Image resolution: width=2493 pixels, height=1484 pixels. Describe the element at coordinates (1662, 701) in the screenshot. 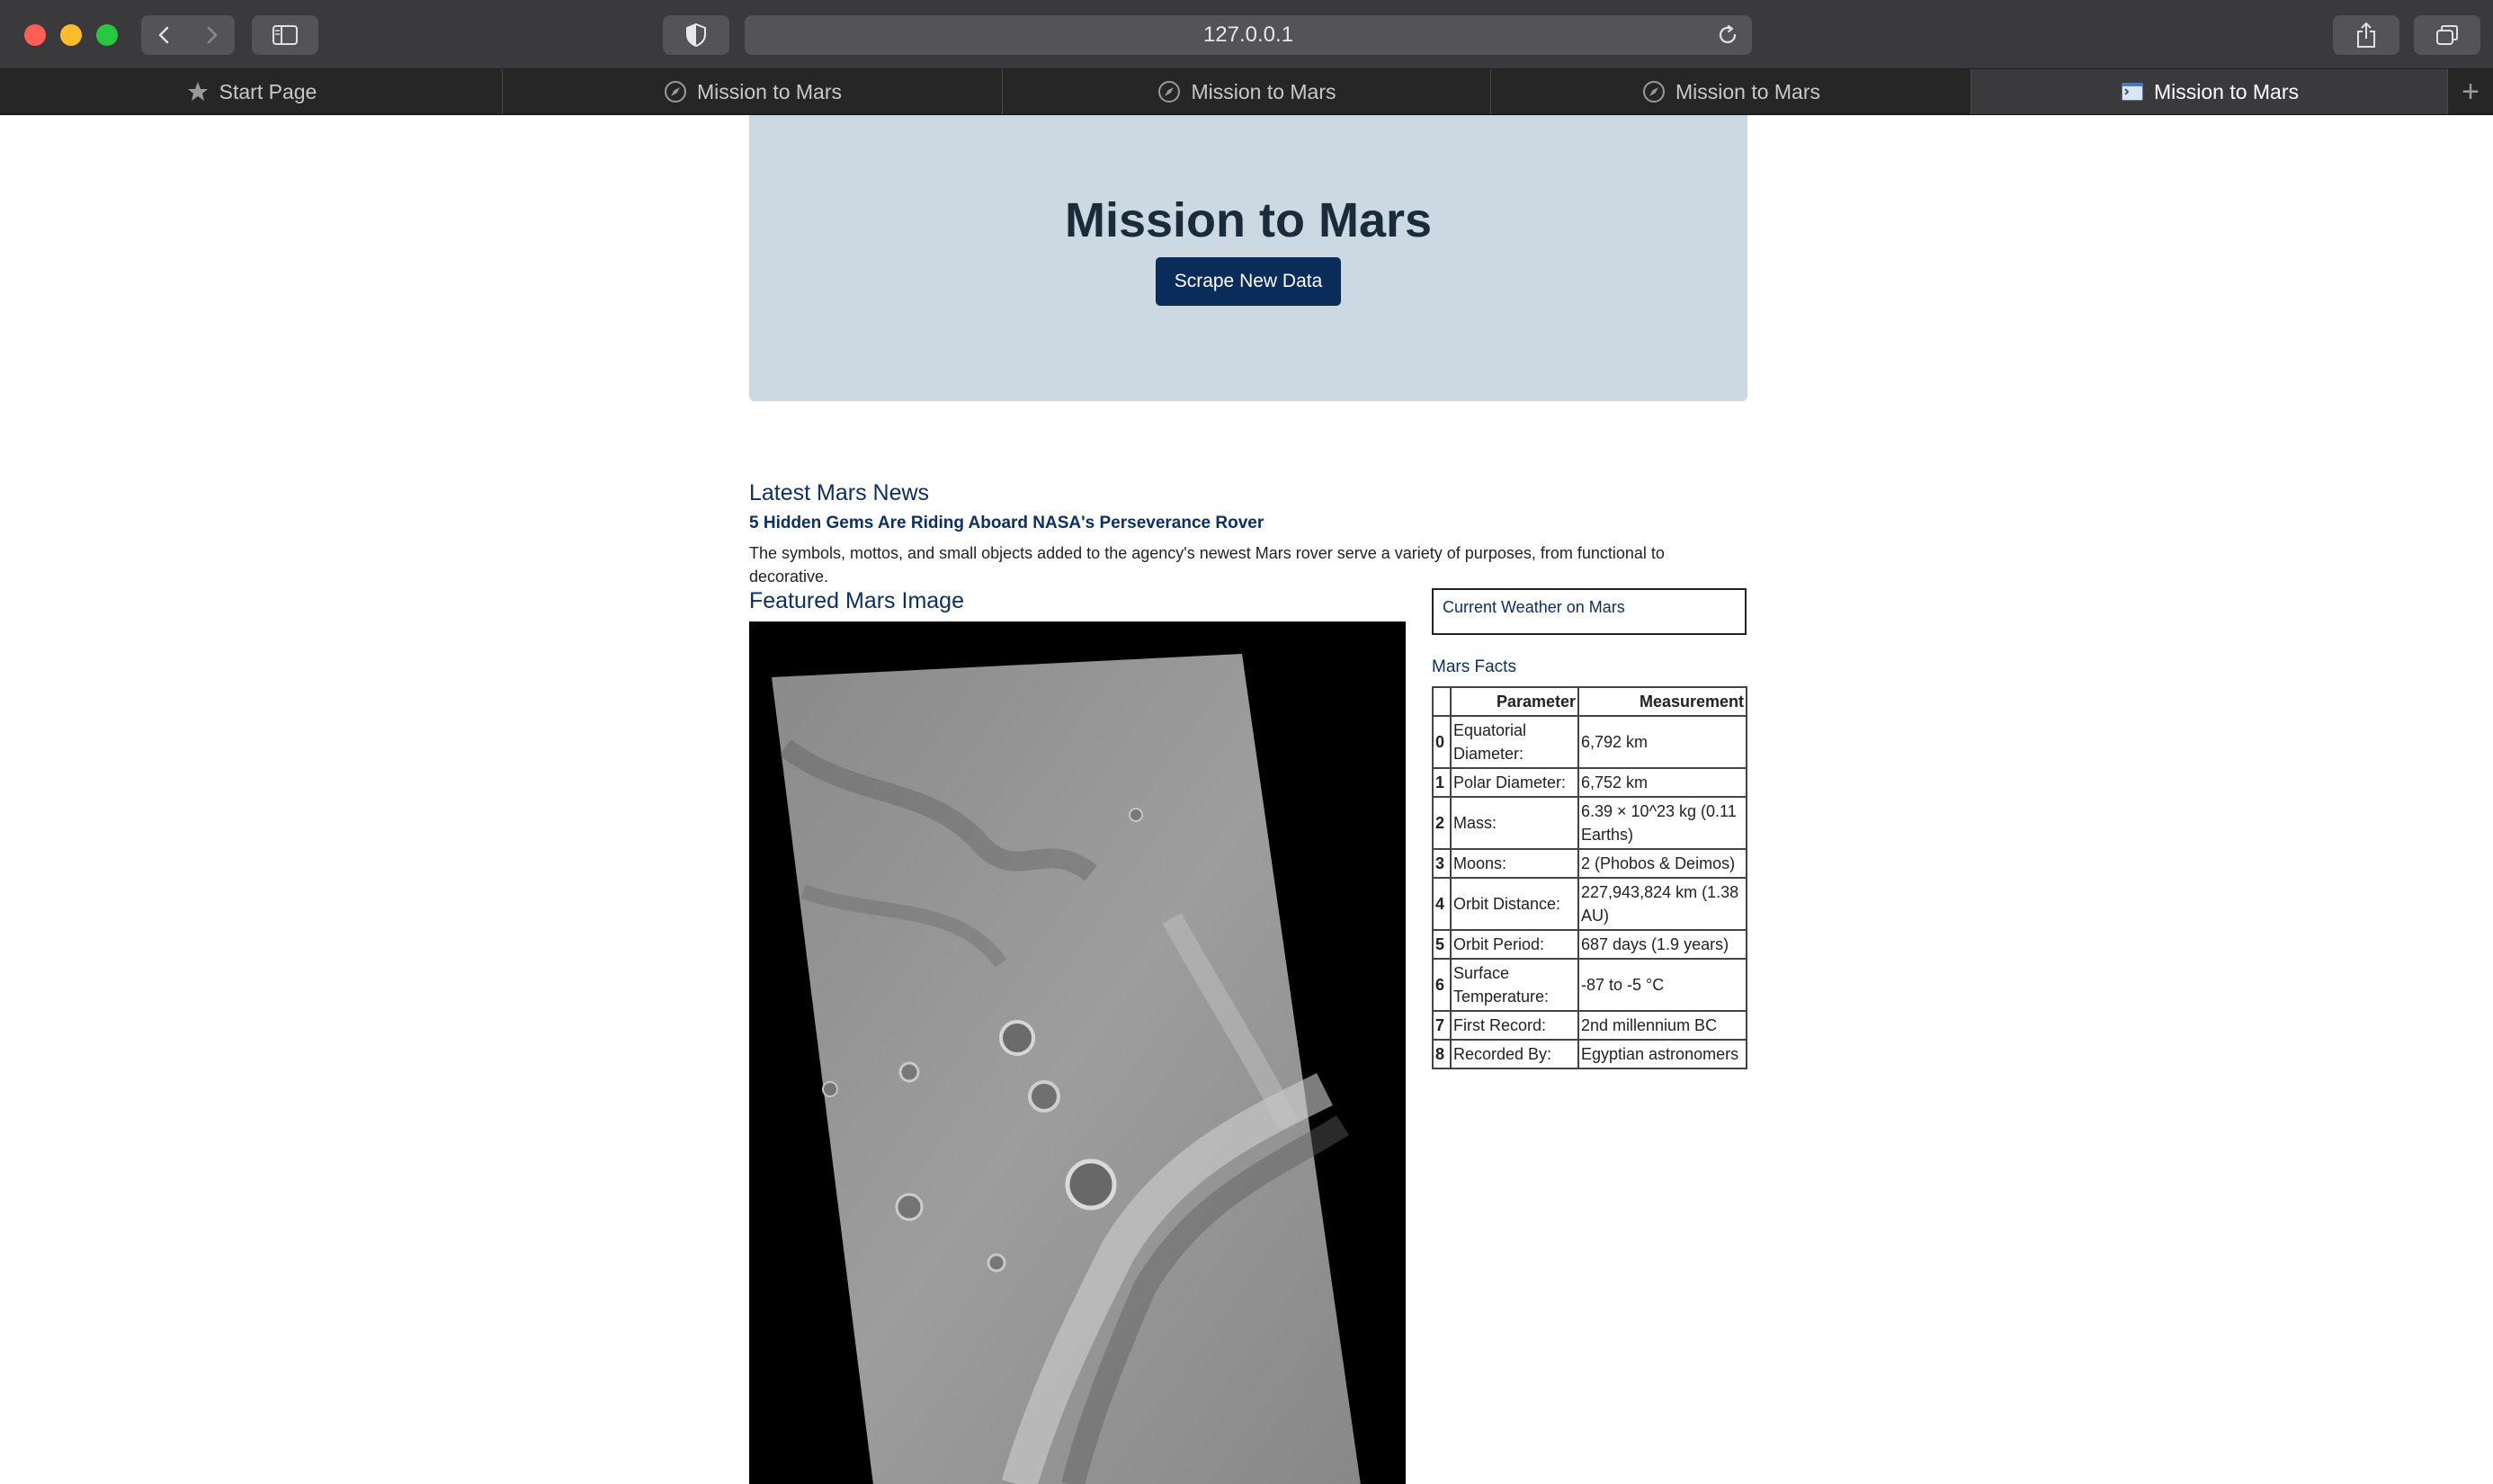

I see `column-header: Measurement` at that location.